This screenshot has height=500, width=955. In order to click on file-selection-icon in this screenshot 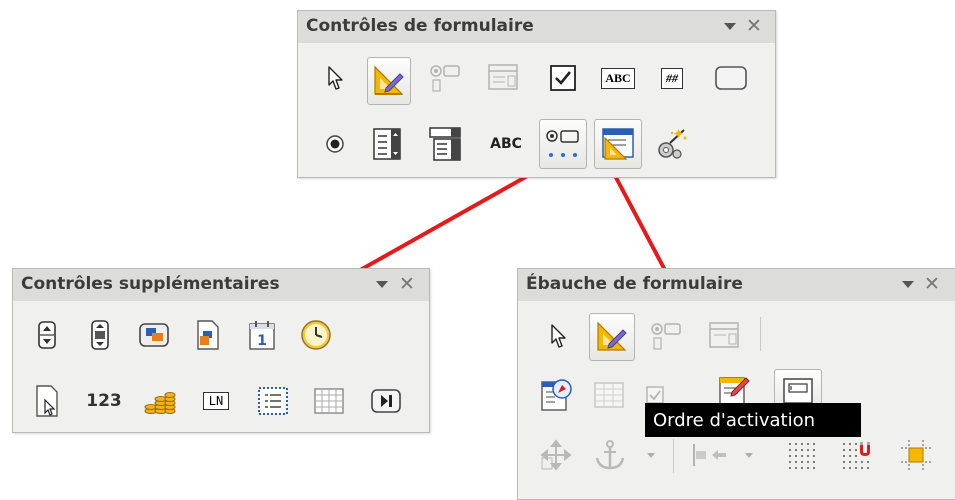, I will do `click(47, 401)`.